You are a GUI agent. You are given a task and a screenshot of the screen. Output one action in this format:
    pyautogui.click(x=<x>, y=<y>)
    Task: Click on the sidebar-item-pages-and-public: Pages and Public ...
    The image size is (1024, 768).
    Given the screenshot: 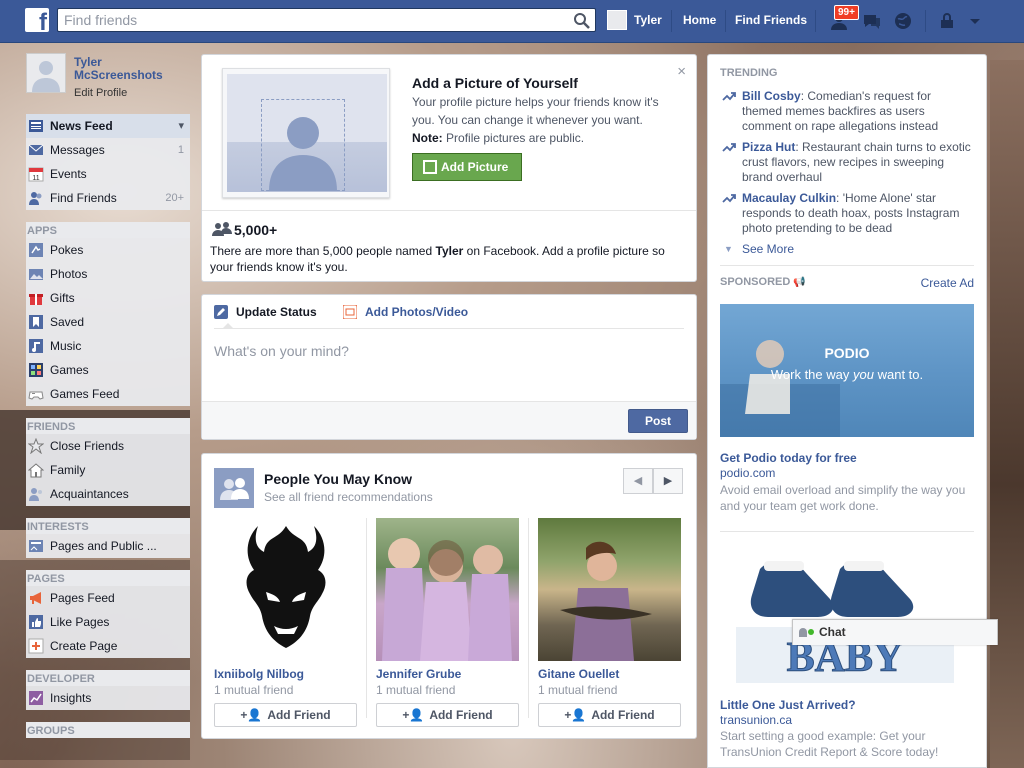 What is the action you would take?
    pyautogui.click(x=108, y=546)
    